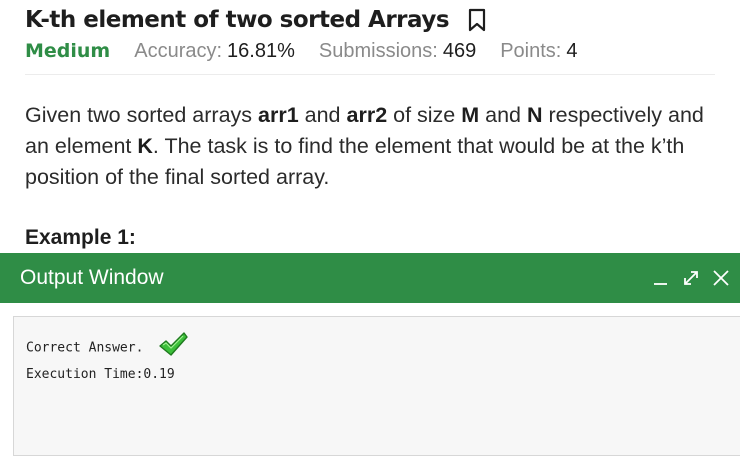 The width and height of the screenshot is (740, 456). Describe the element at coordinates (535, 115) in the screenshot. I see `desc-n: N` at that location.